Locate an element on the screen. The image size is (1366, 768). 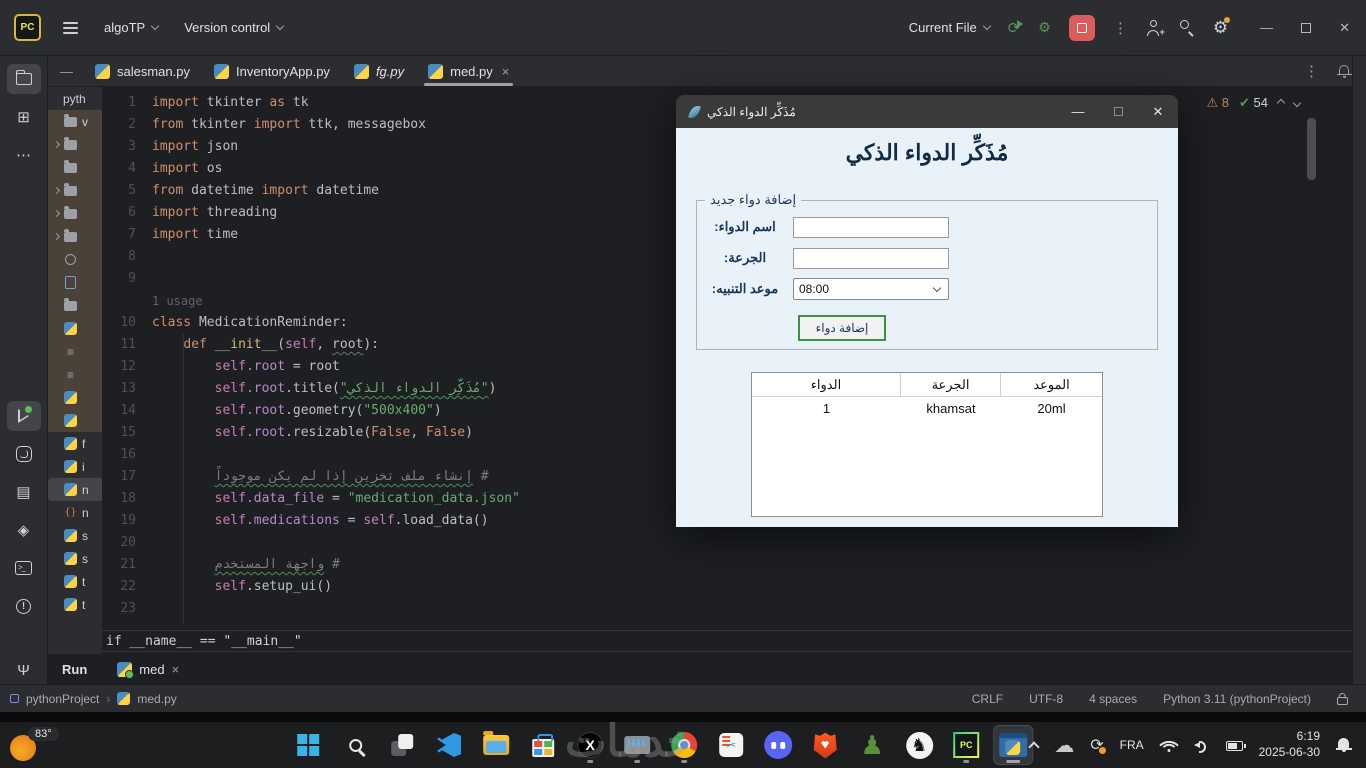
onedrive-cloud-icon: ☁ is located at coordinates (1064, 745).